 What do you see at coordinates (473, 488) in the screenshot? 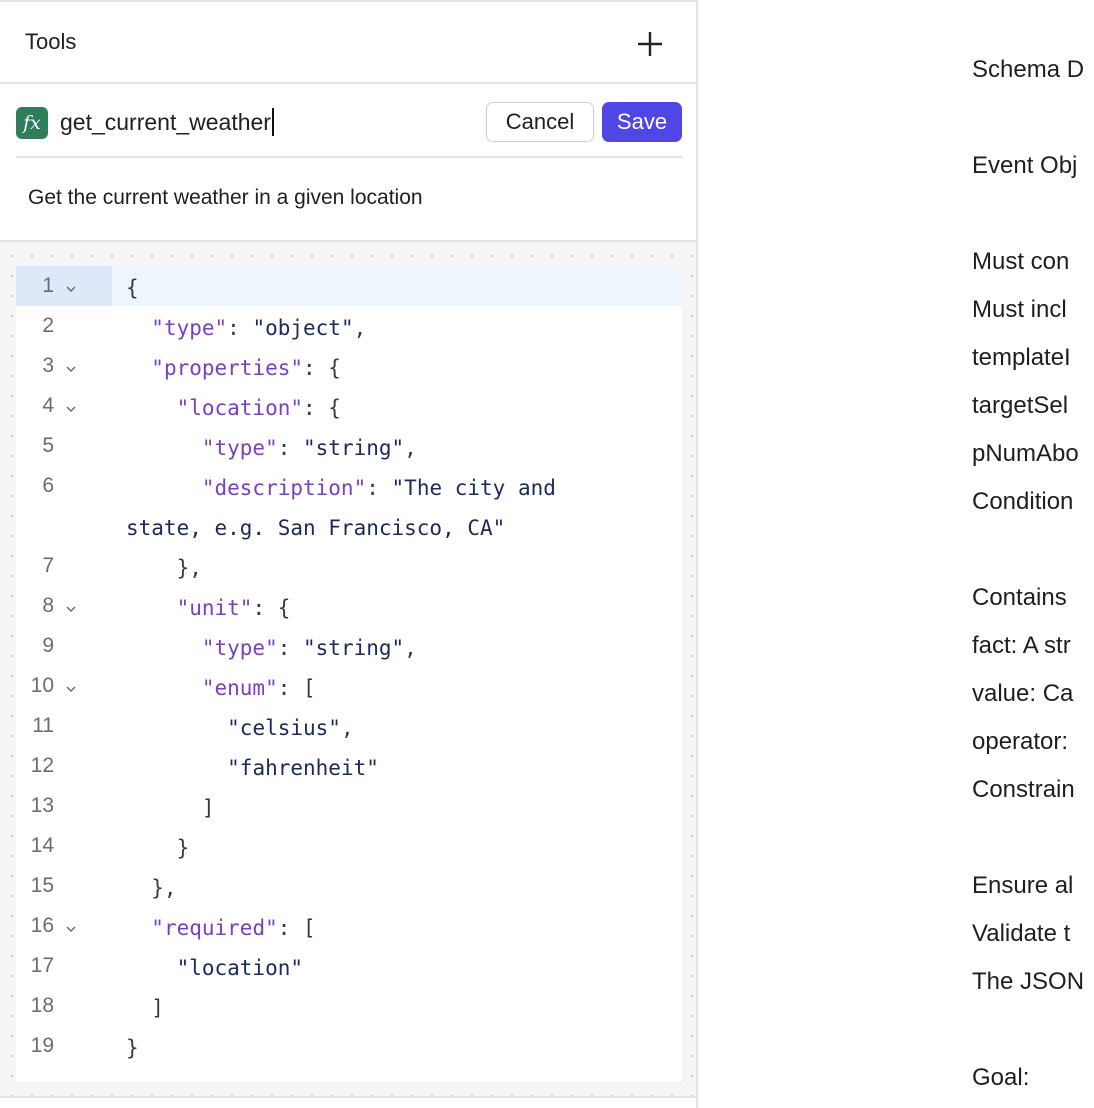
I see `json-string-token: "The city and` at bounding box center [473, 488].